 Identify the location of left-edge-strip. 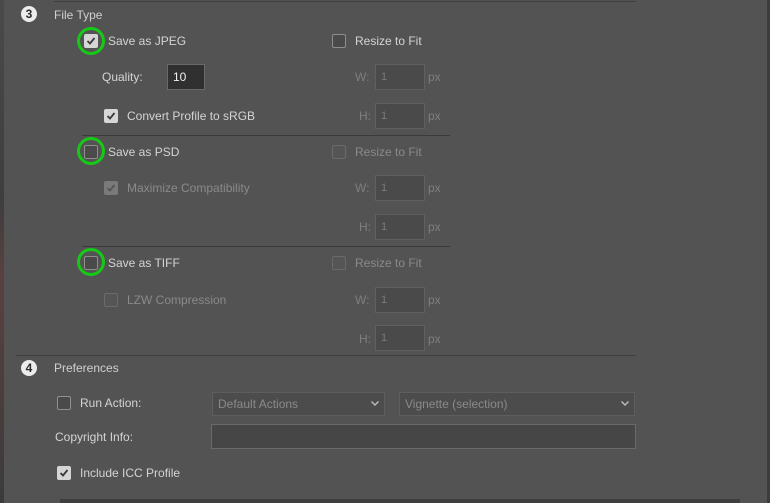
(2, 251).